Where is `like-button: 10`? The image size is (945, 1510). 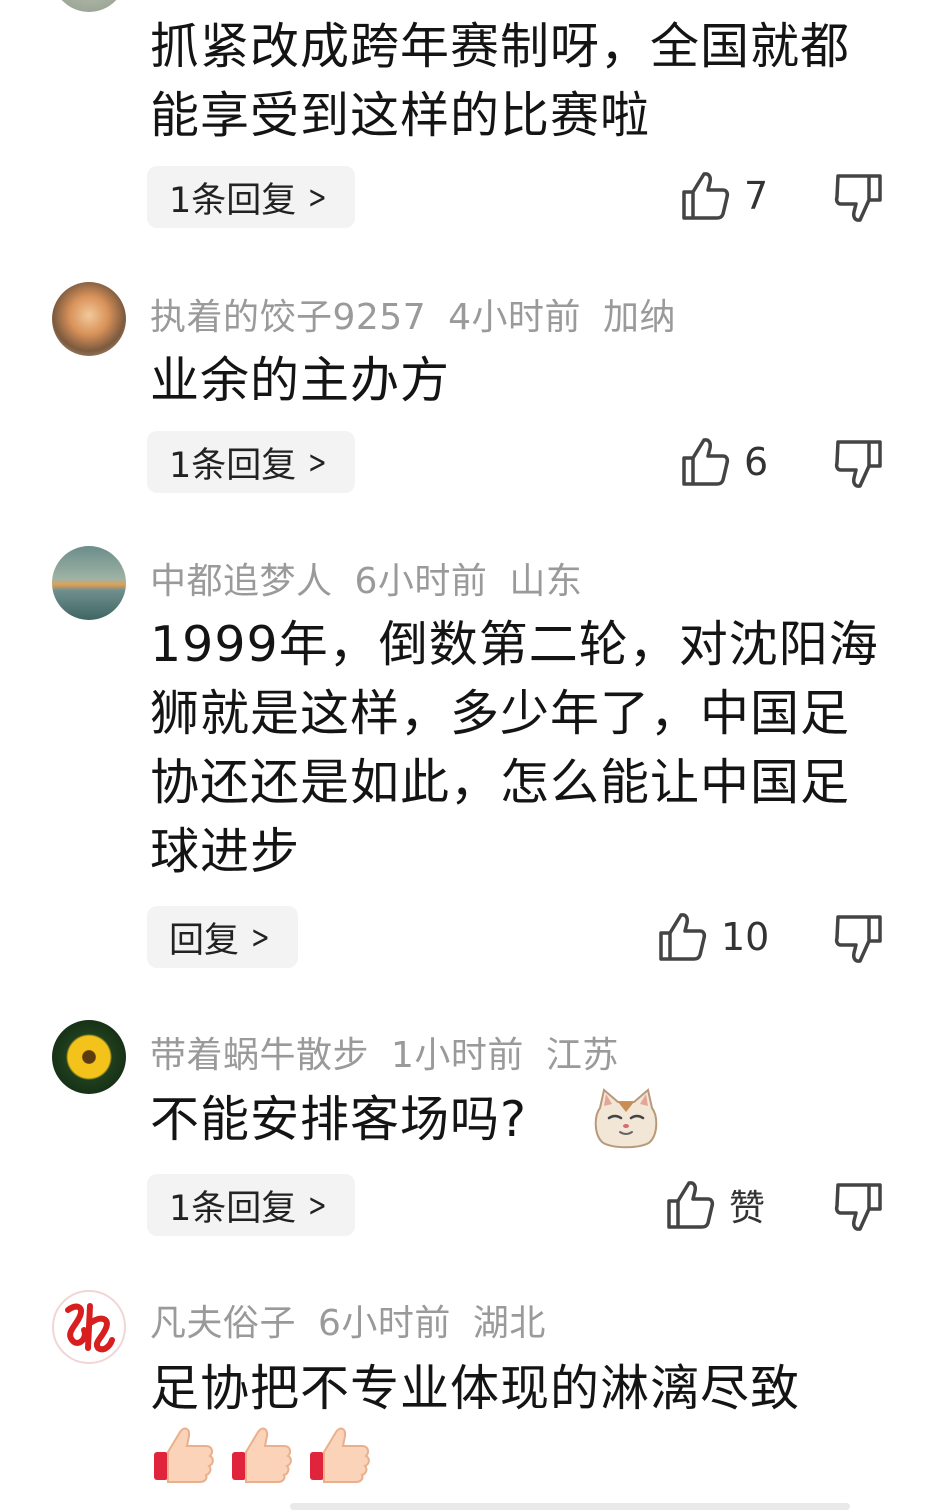
like-button: 10 is located at coordinates (713, 937).